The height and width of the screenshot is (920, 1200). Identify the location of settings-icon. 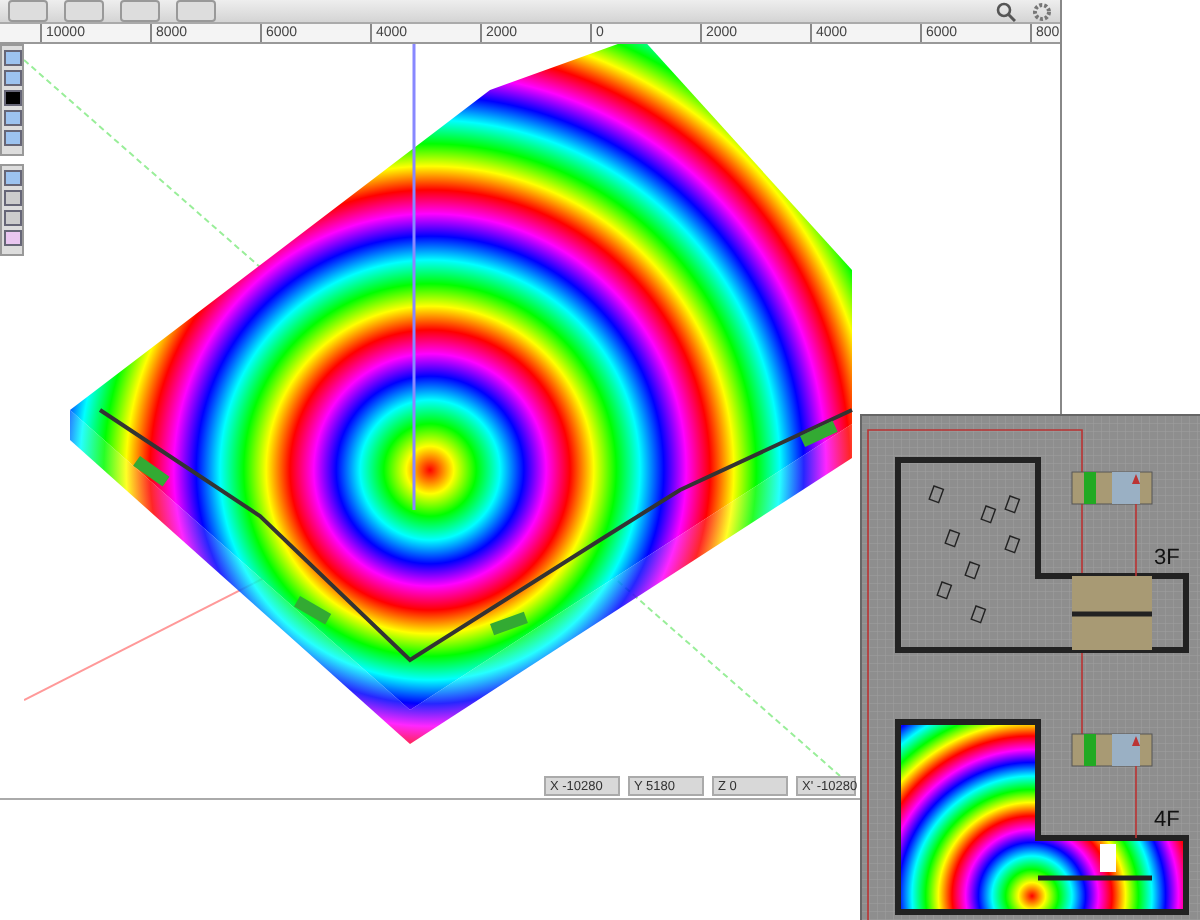
(1042, 11).